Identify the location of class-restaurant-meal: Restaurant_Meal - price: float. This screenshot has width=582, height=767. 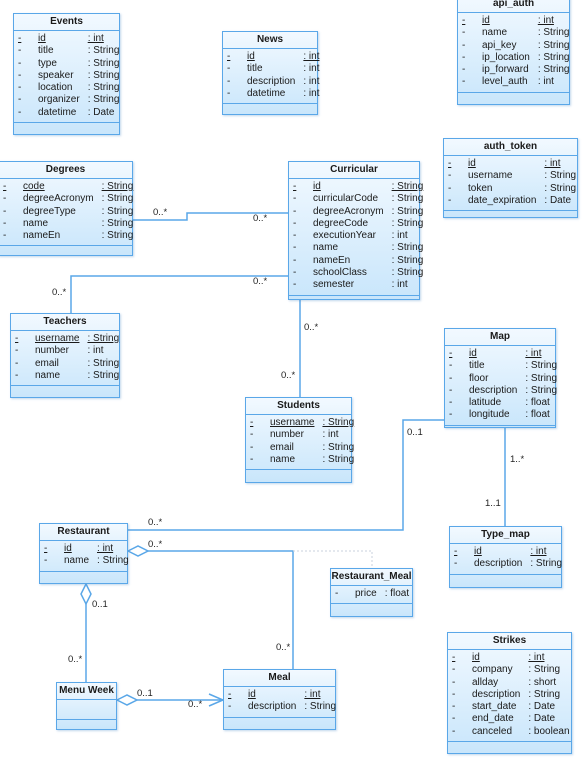
(371, 592).